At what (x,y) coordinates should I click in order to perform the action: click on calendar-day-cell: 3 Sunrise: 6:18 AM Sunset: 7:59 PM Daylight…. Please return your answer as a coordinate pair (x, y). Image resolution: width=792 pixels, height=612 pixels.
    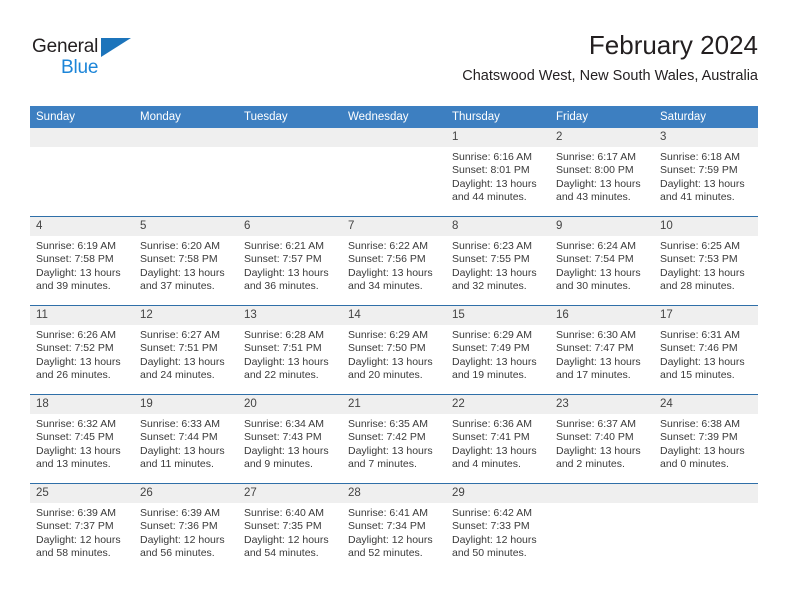
    Looking at the image, I should click on (706, 172).